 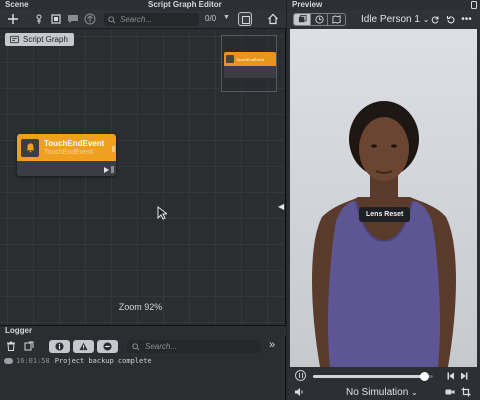 What do you see at coordinates (425, 376) in the screenshot?
I see `scrubber-handle` at bounding box center [425, 376].